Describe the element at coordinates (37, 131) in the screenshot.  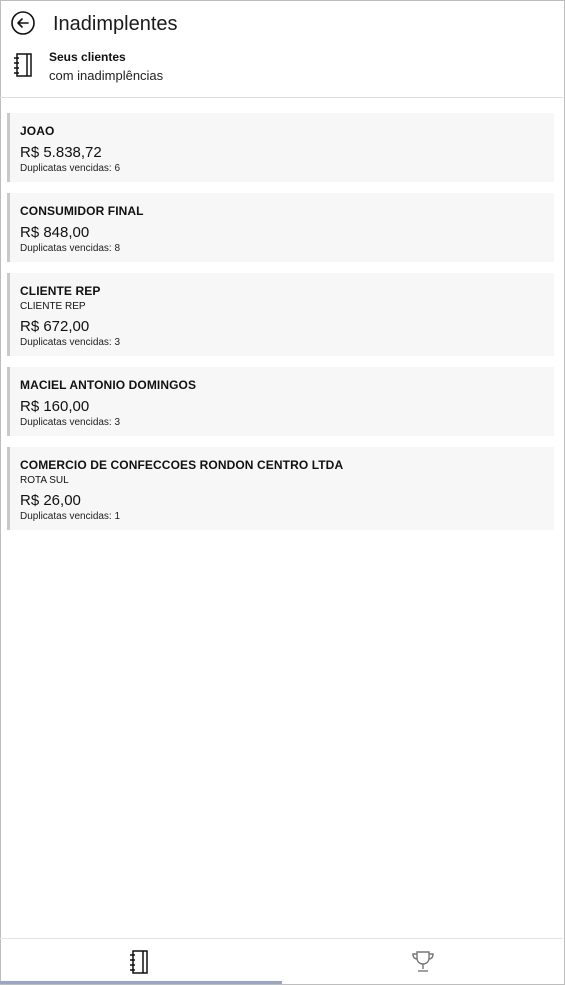
I see `client-name: JOAO` at that location.